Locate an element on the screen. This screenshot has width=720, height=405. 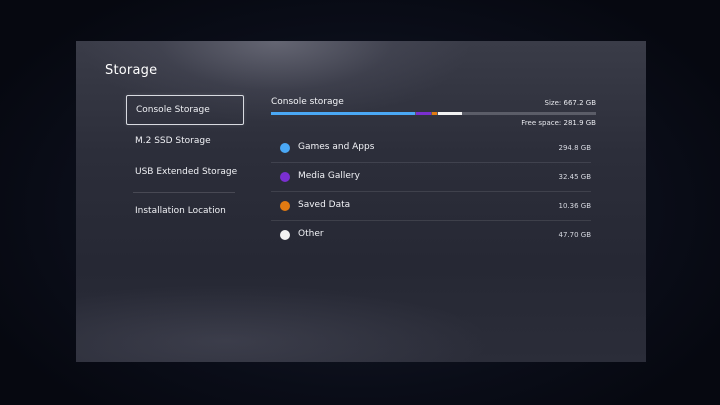
category-size: 32.45 GB is located at coordinates (575, 177).